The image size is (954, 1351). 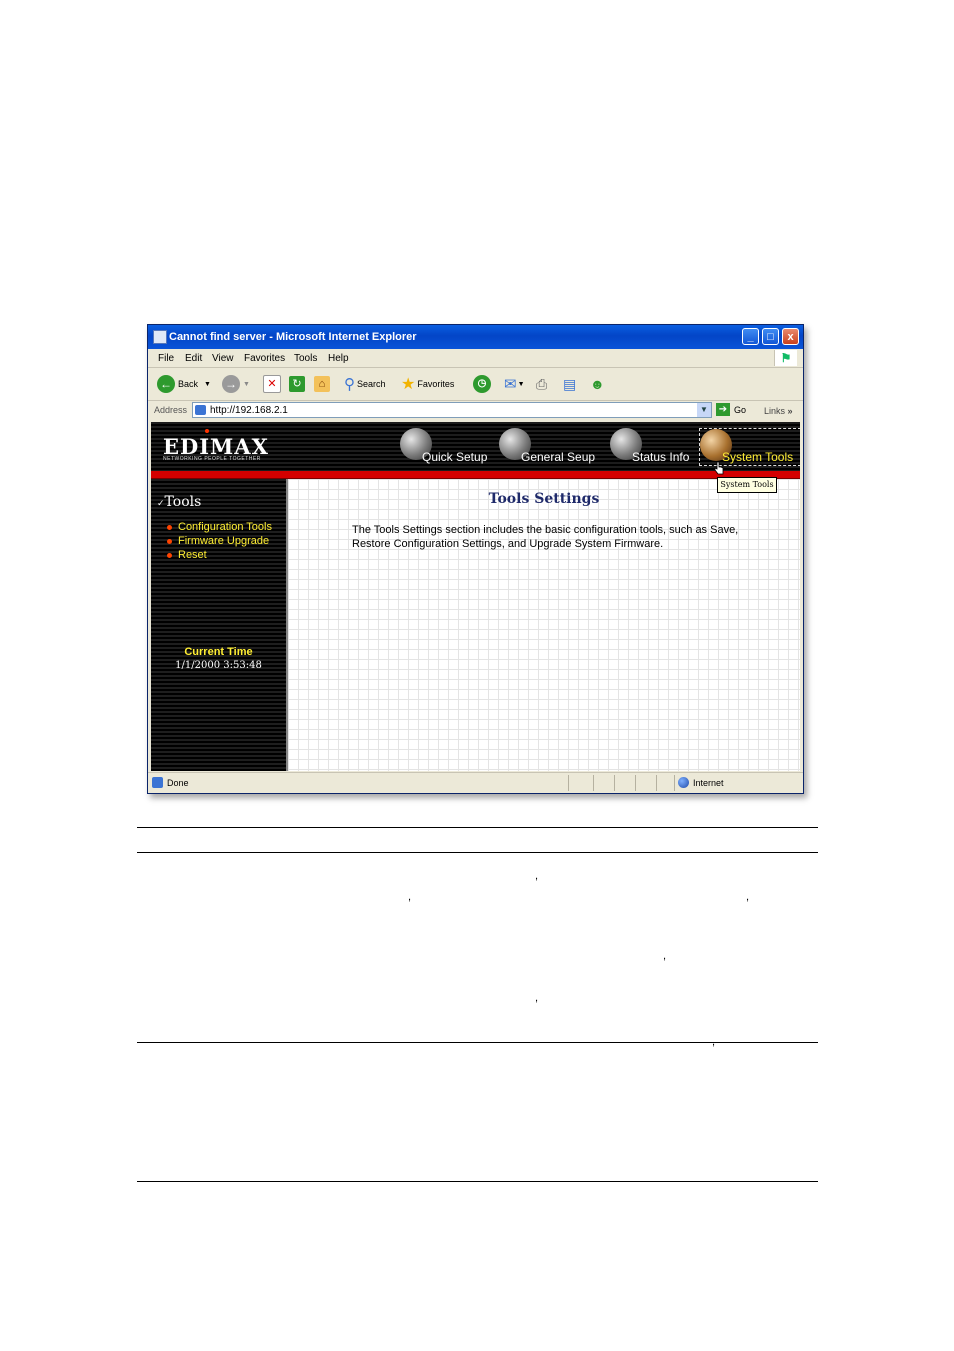 I want to click on nav-status-info-label: Status Info, so click(x=661, y=457).